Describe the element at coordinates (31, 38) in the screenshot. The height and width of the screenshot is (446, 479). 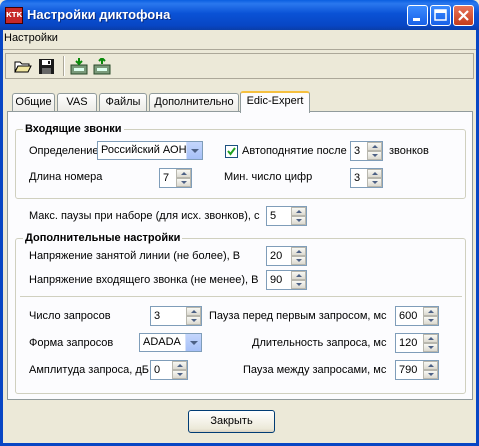
I see `menu-item-settings: Настройки` at that location.